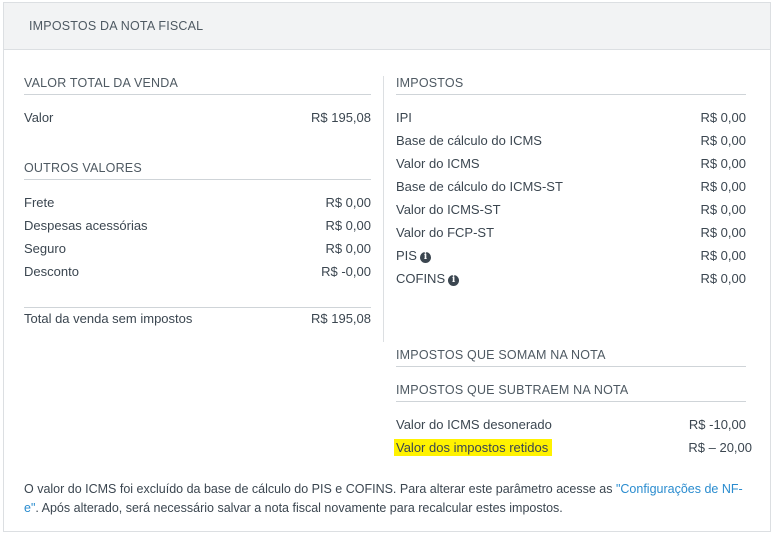 The image size is (775, 535). I want to click on column-divider, so click(383, 209).